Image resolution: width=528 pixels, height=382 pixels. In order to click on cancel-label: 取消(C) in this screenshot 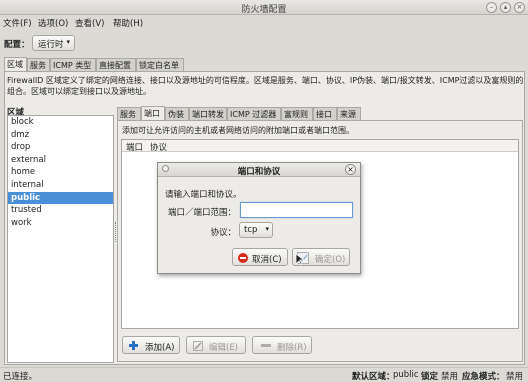, I will do `click(267, 260)`.